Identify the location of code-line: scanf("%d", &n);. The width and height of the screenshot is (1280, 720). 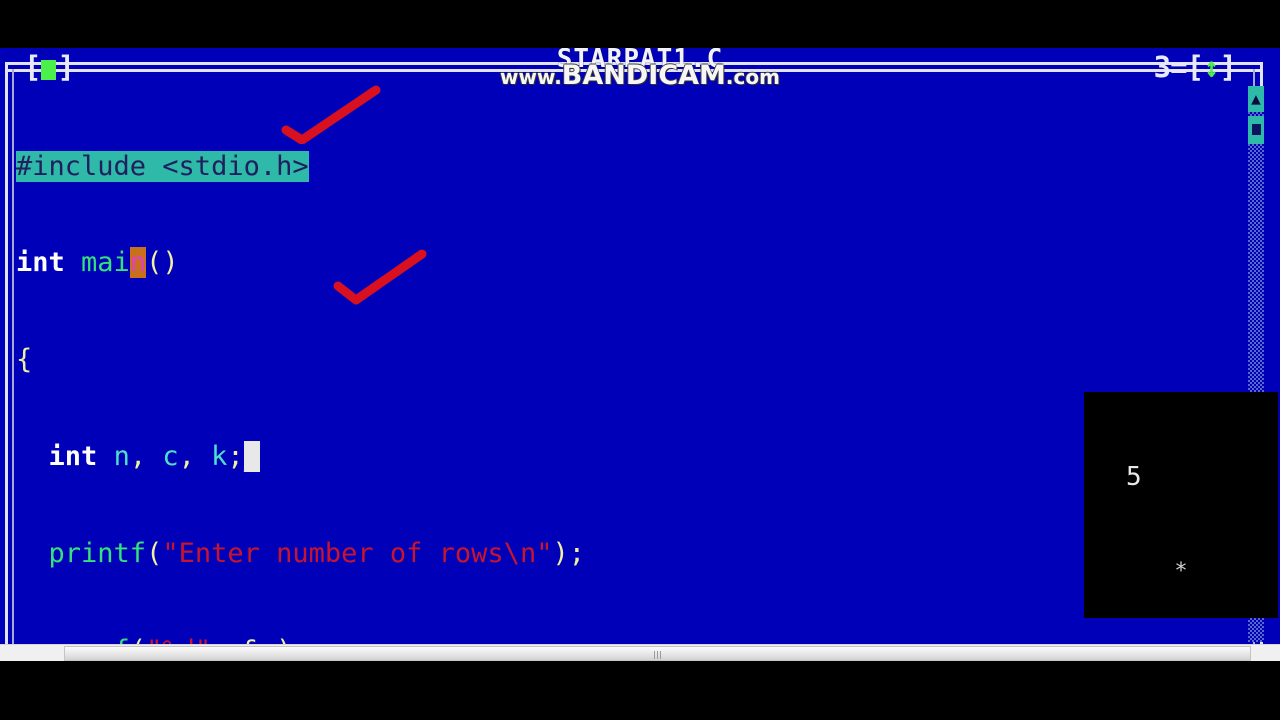
(630, 639).